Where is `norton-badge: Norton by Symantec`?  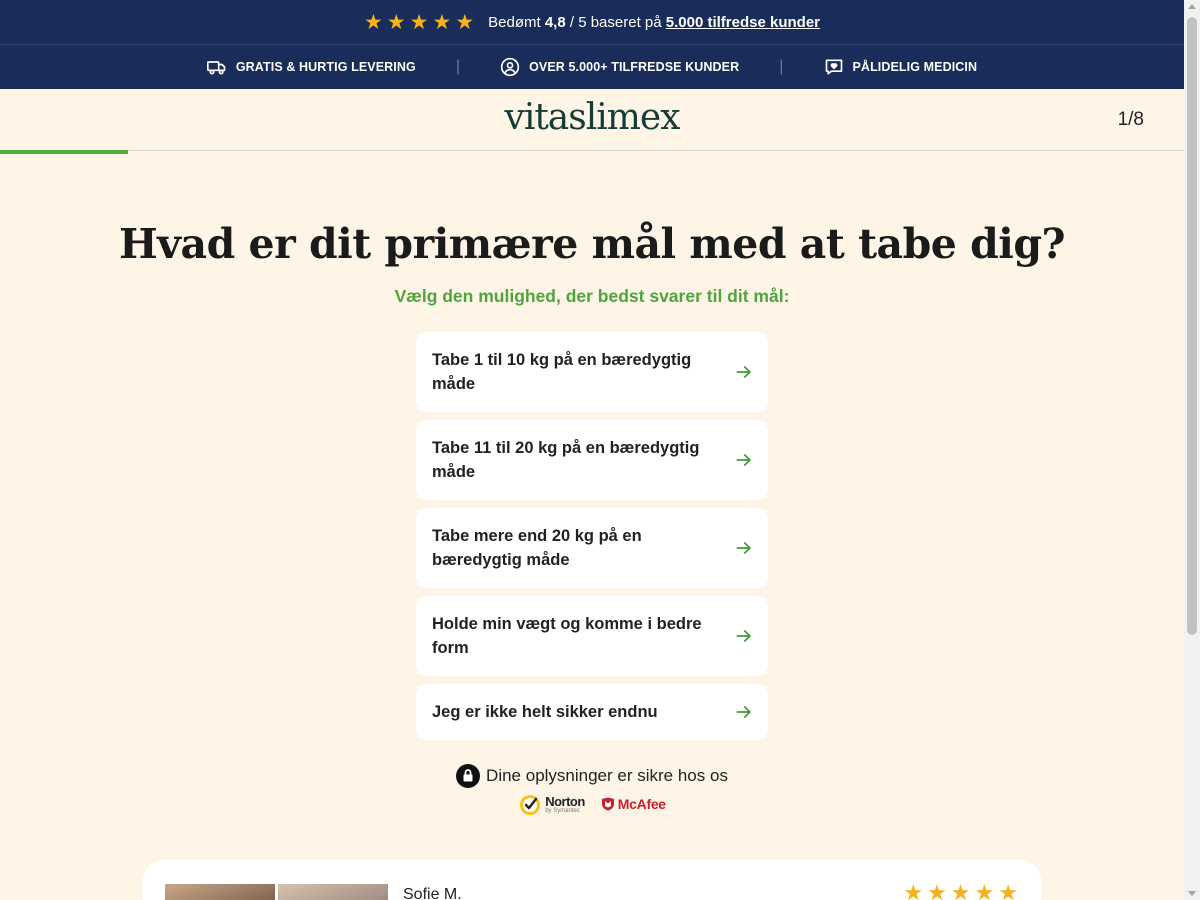 norton-badge: Norton by Symantec is located at coordinates (551, 804).